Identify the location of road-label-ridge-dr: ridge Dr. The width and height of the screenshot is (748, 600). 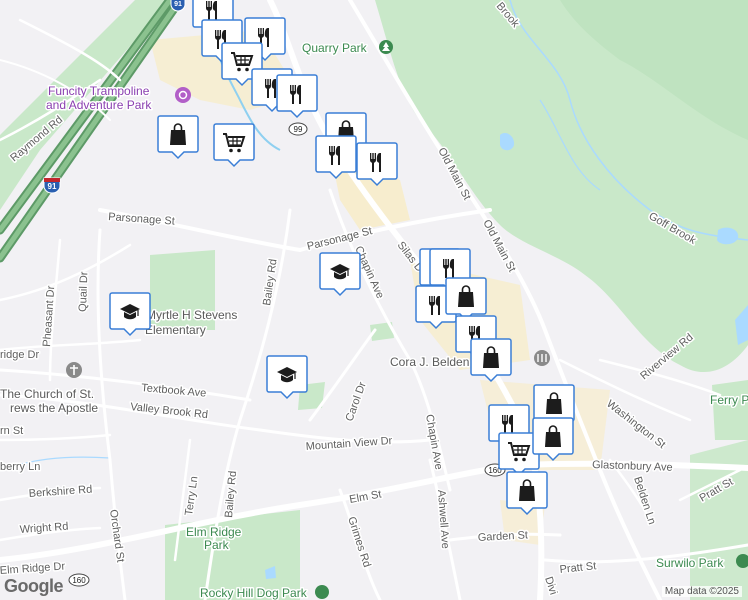
(19, 355).